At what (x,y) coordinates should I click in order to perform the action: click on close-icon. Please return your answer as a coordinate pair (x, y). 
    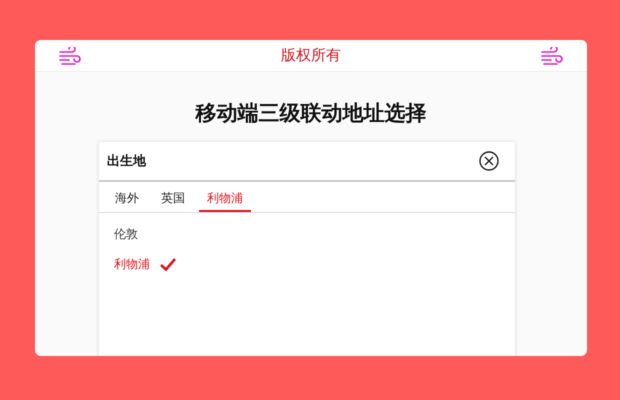
    Looking at the image, I should click on (489, 161).